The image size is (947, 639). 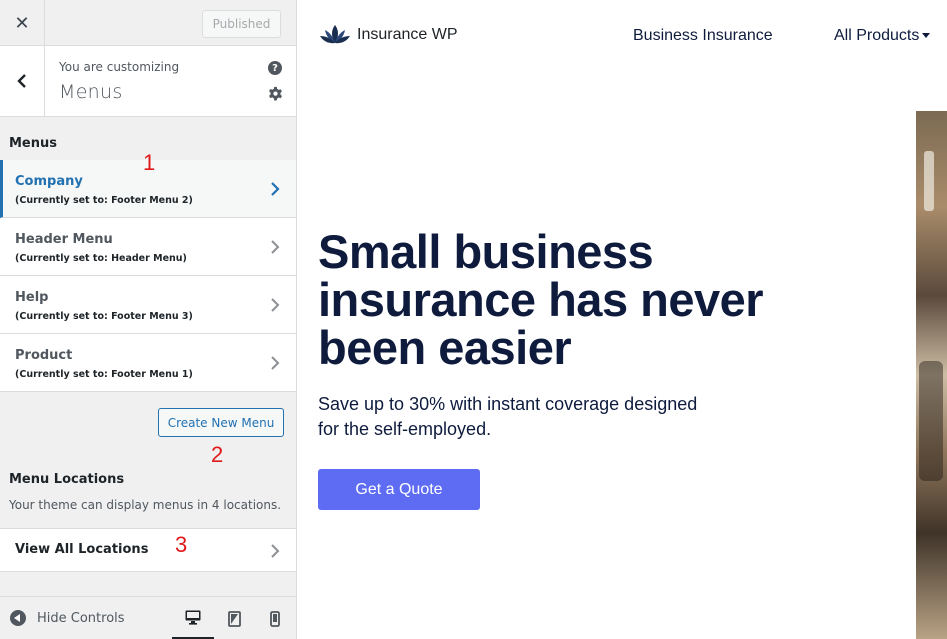 I want to click on menu-item-status: (Currently set to: Footer Menu 2), so click(x=104, y=200).